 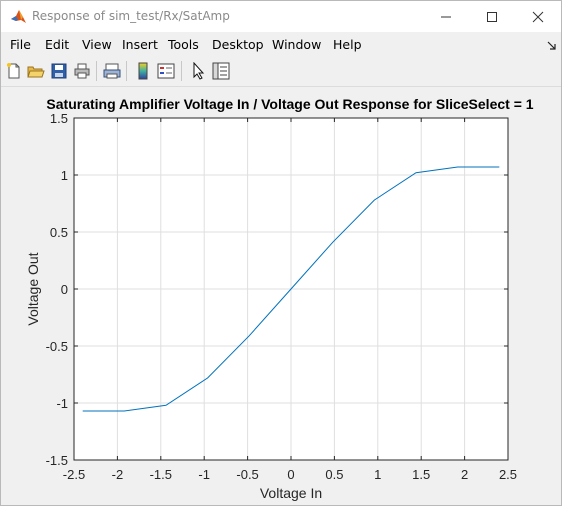 What do you see at coordinates (57, 44) in the screenshot?
I see `menu-edit: Edit` at bounding box center [57, 44].